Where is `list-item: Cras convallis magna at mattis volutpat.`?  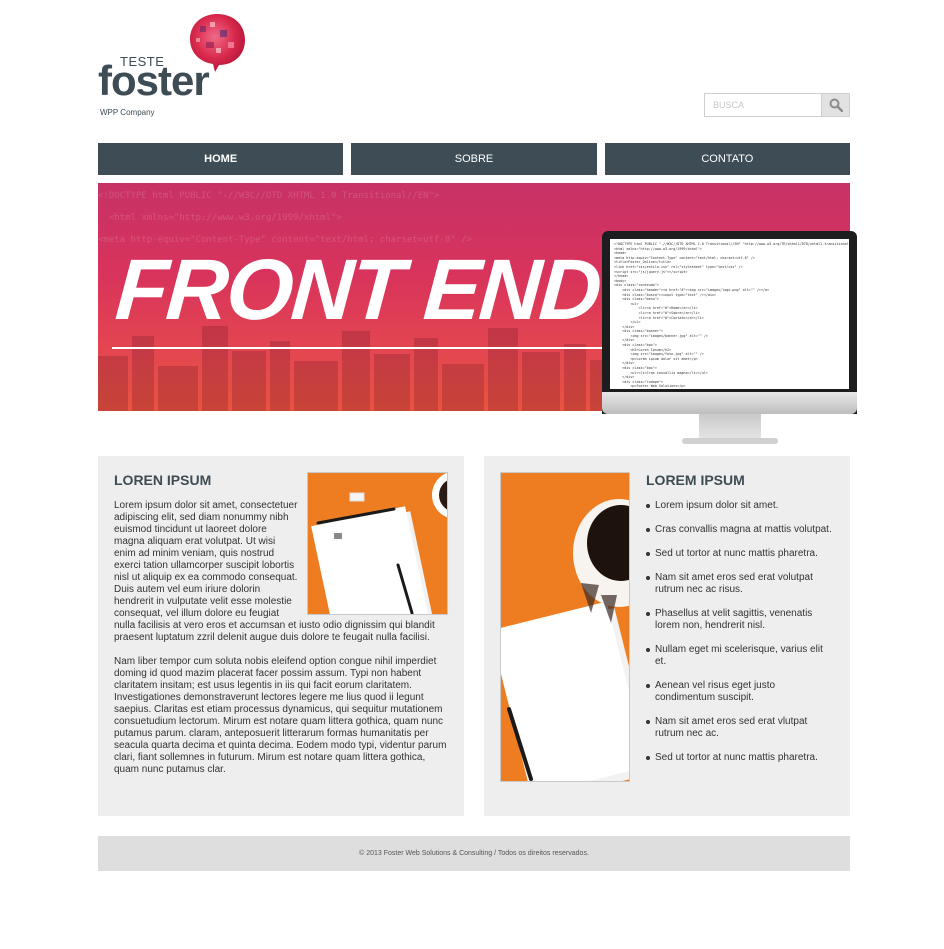 list-item: Cras convallis magna at mattis volutpat. is located at coordinates (741, 530).